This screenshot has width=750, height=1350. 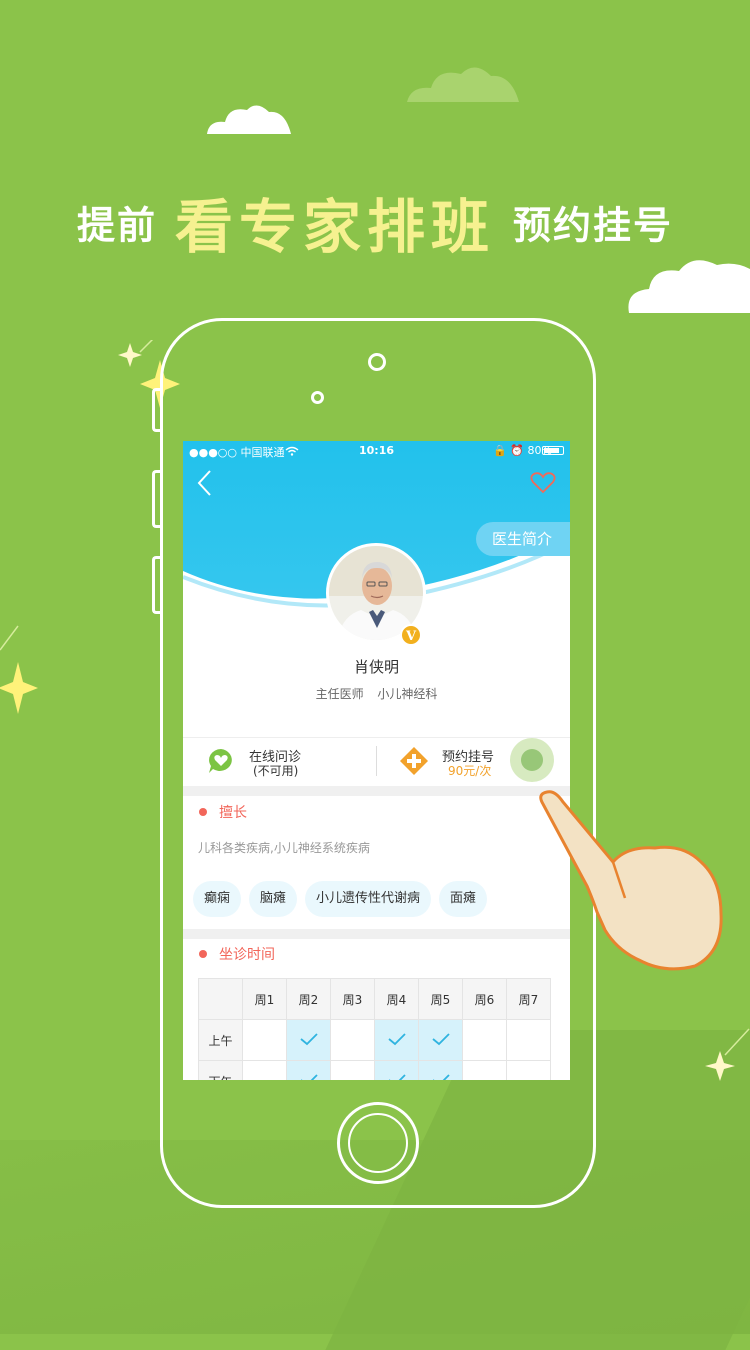 I want to click on appointment-price: 90元/次, so click(x=470, y=771).